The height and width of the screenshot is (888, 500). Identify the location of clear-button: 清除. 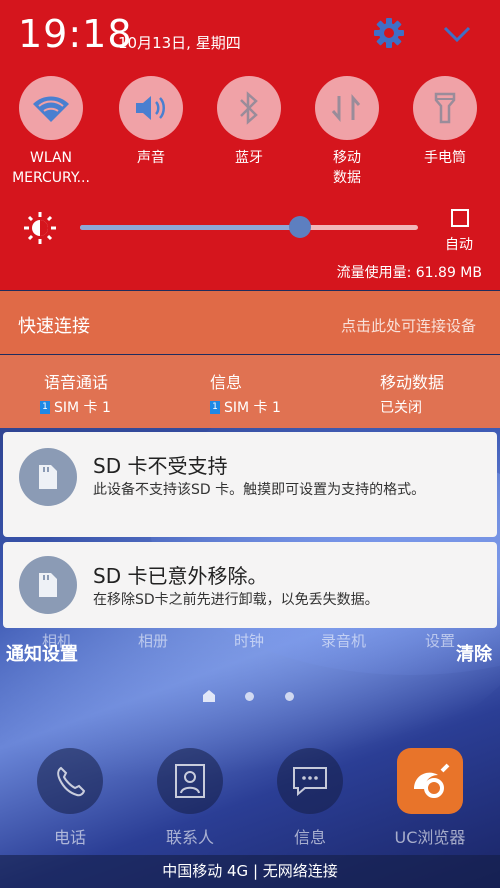
(474, 653).